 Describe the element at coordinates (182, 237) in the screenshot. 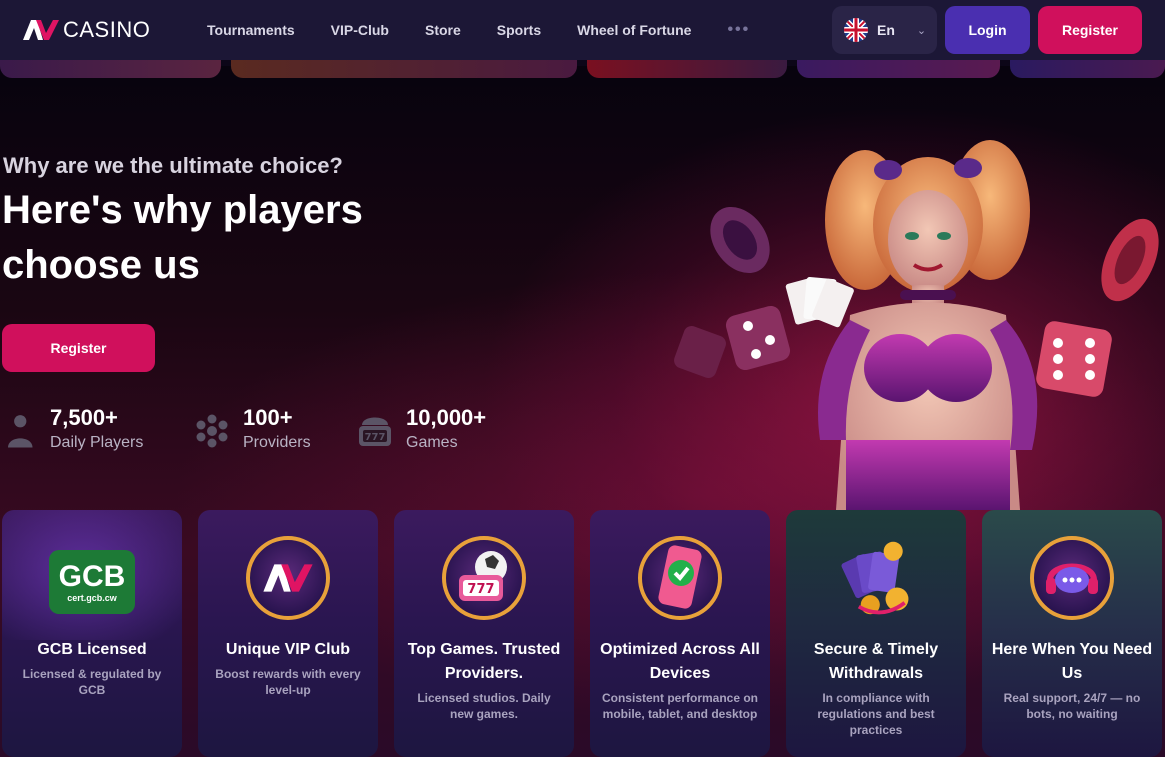

I see `hero-headline: Here's why players choose us` at that location.